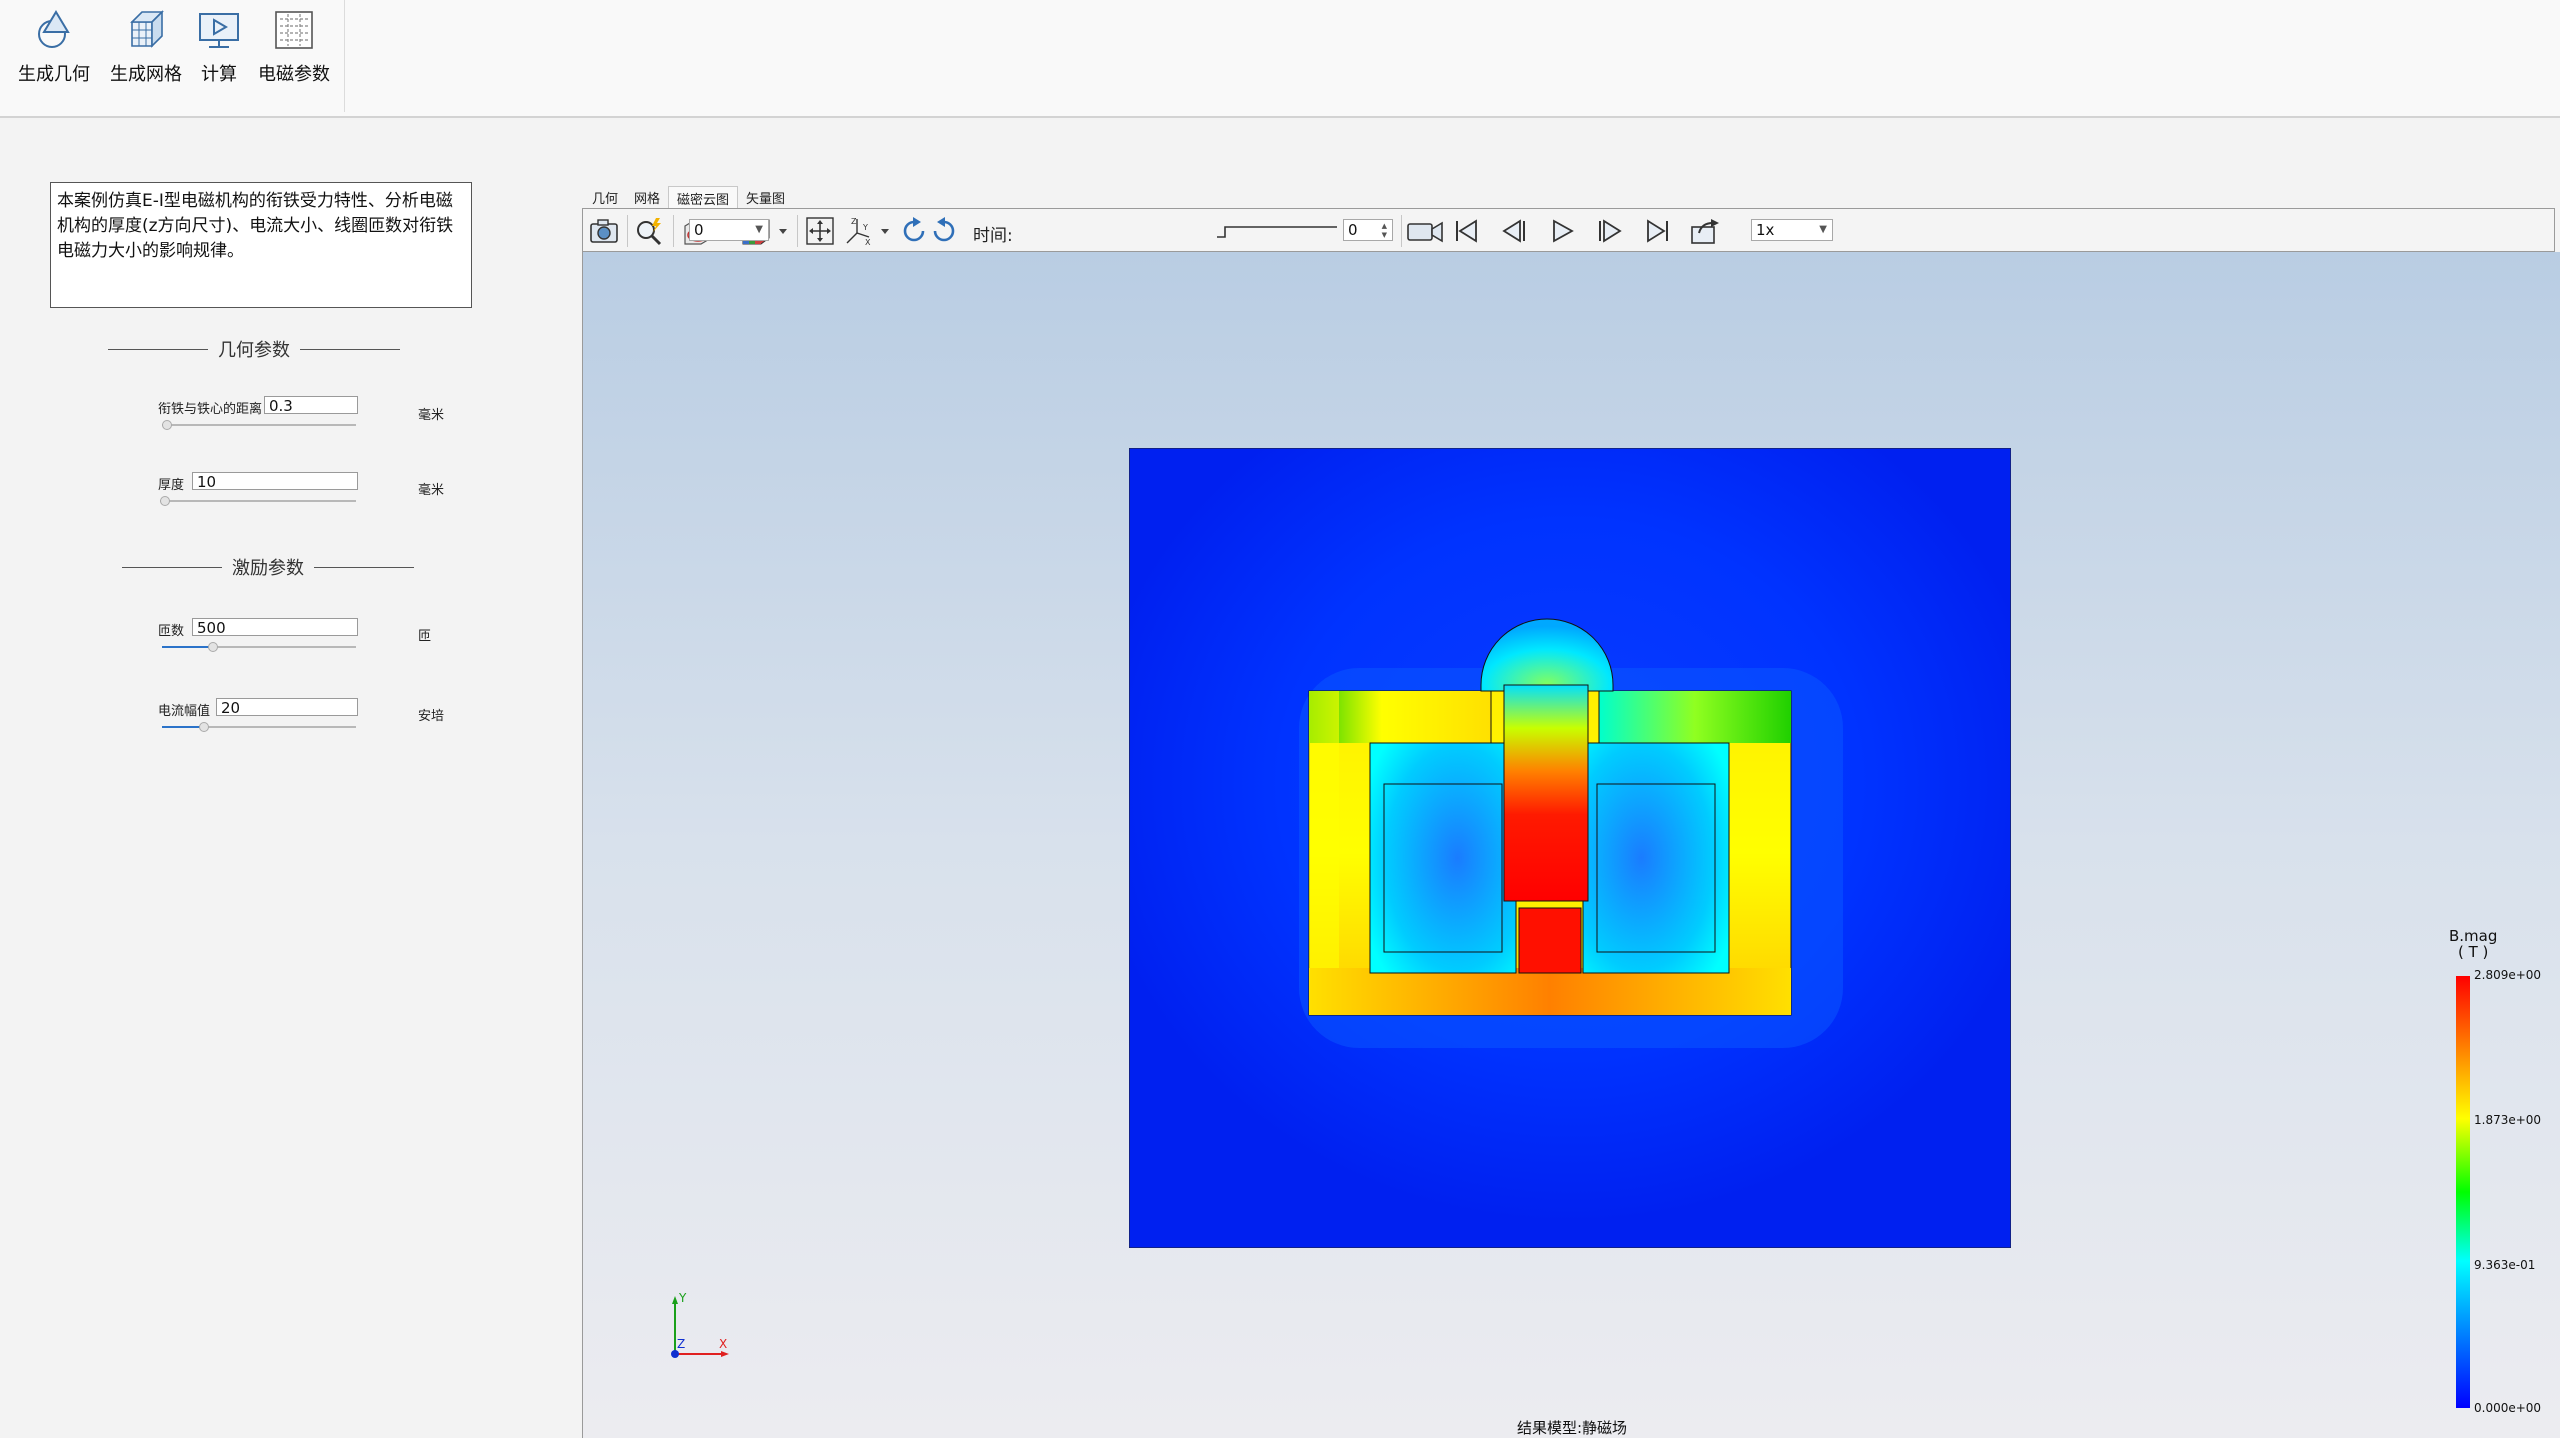  Describe the element at coordinates (54, 29) in the screenshot. I see `geometry-icon` at that location.